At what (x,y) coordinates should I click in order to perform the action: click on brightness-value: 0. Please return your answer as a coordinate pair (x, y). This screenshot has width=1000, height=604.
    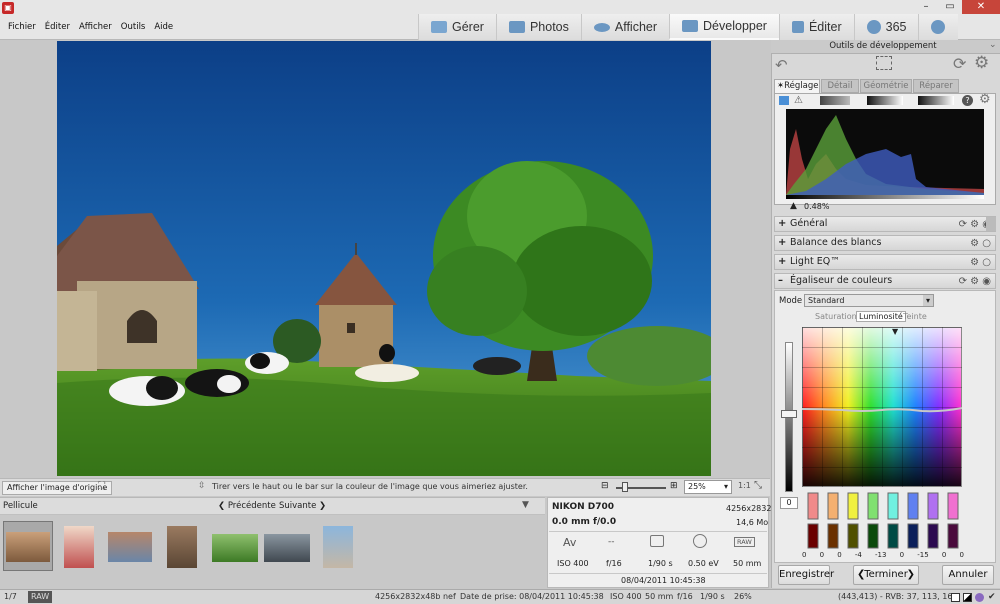
    Looking at the image, I should click on (789, 503).